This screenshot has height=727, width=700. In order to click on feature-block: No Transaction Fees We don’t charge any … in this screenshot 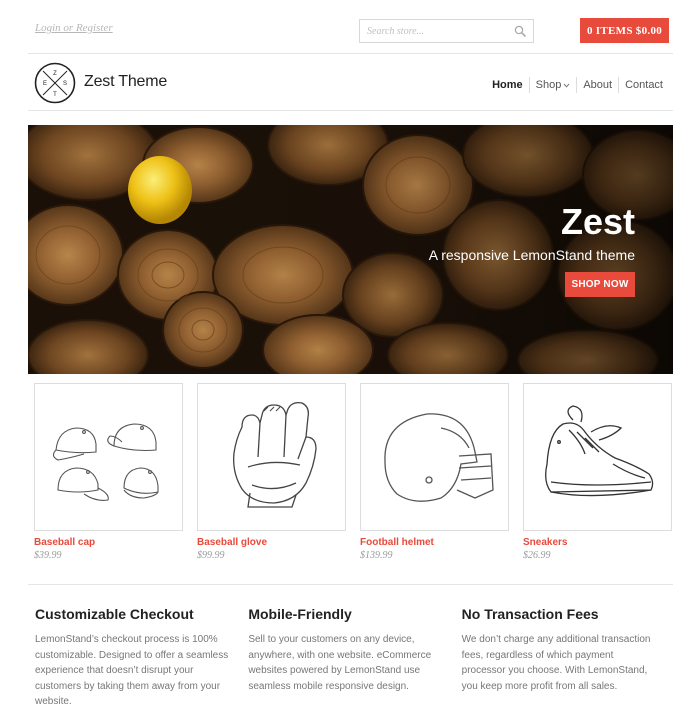, I will do `click(568, 658)`.